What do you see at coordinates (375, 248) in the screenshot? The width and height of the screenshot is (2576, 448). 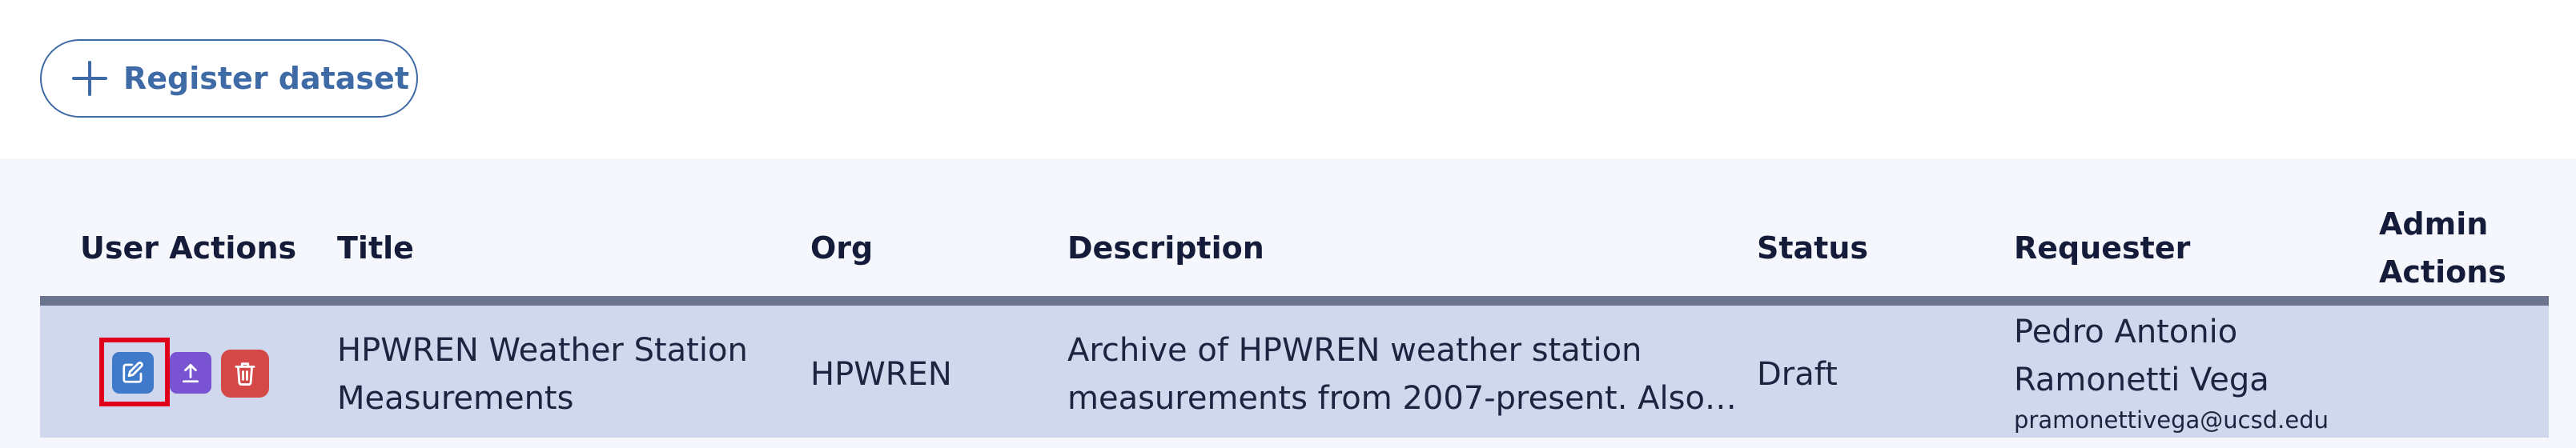 I see `header-title: Title` at bounding box center [375, 248].